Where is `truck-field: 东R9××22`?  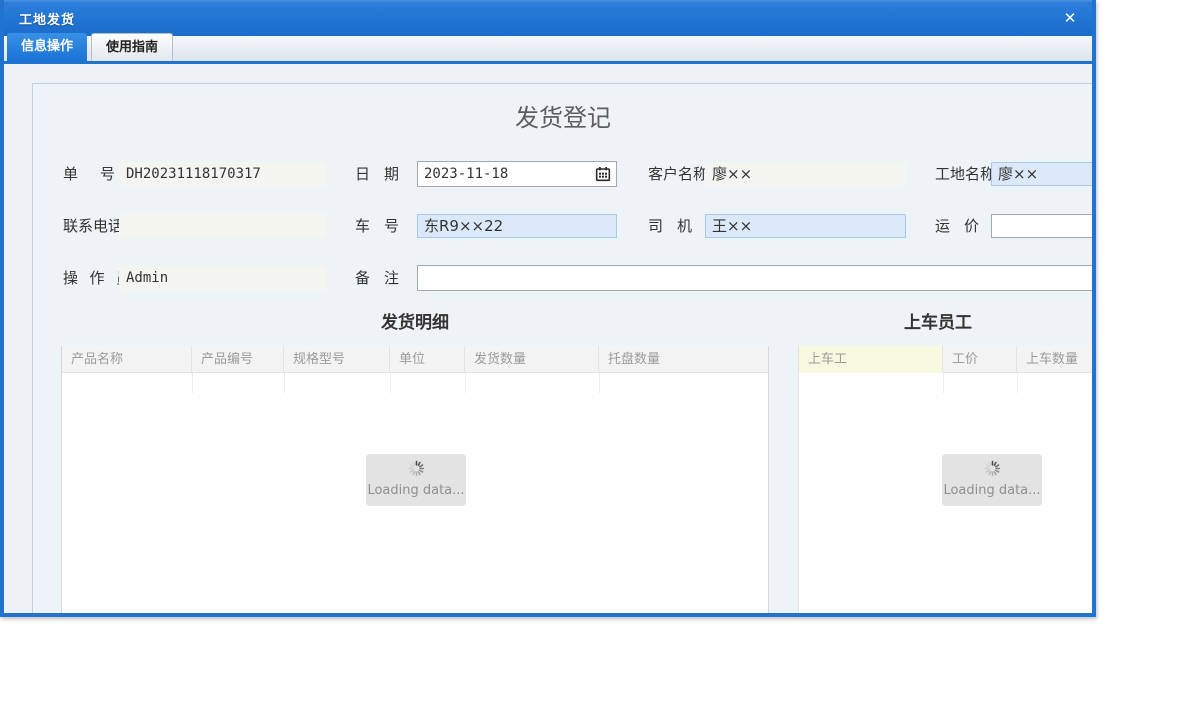
truck-field: 东R9××22 is located at coordinates (517, 226).